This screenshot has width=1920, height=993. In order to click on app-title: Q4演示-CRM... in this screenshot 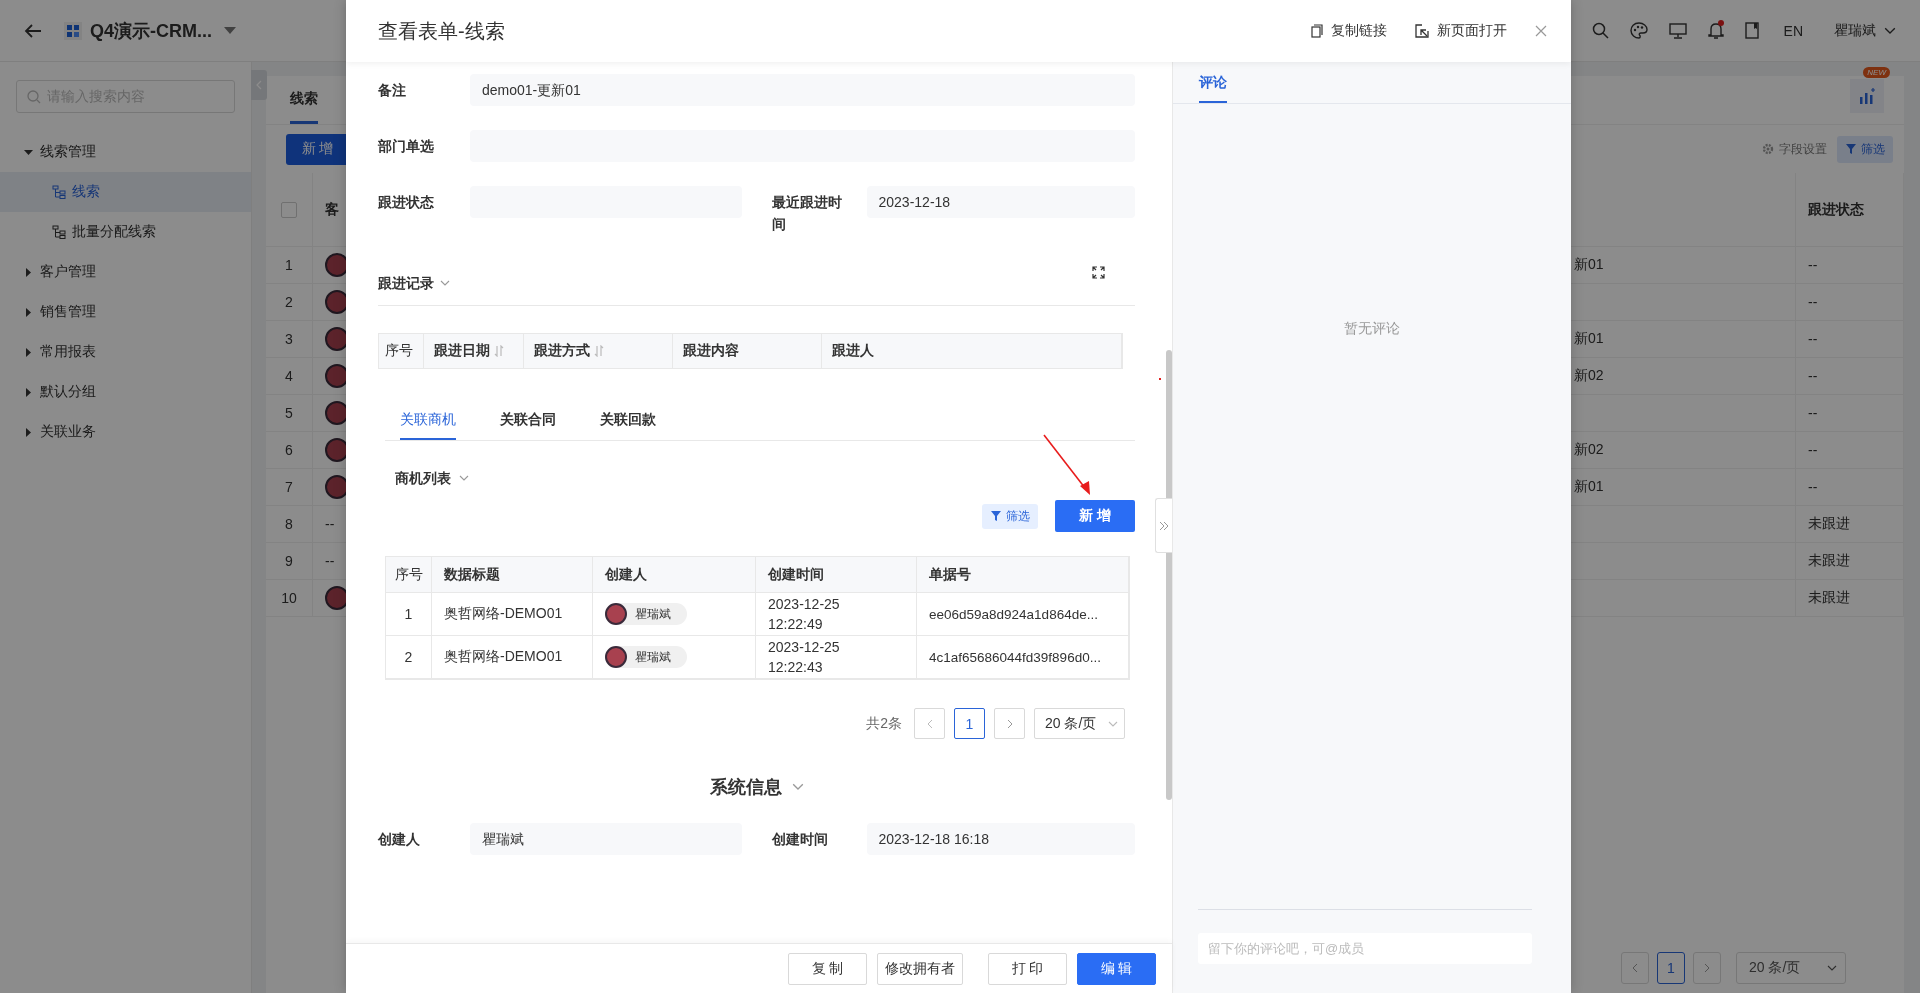, I will do `click(151, 31)`.